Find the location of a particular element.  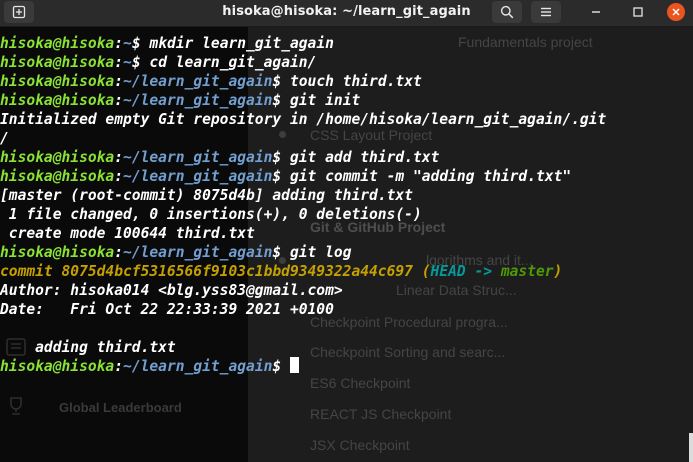

search-button is located at coordinates (507, 12).